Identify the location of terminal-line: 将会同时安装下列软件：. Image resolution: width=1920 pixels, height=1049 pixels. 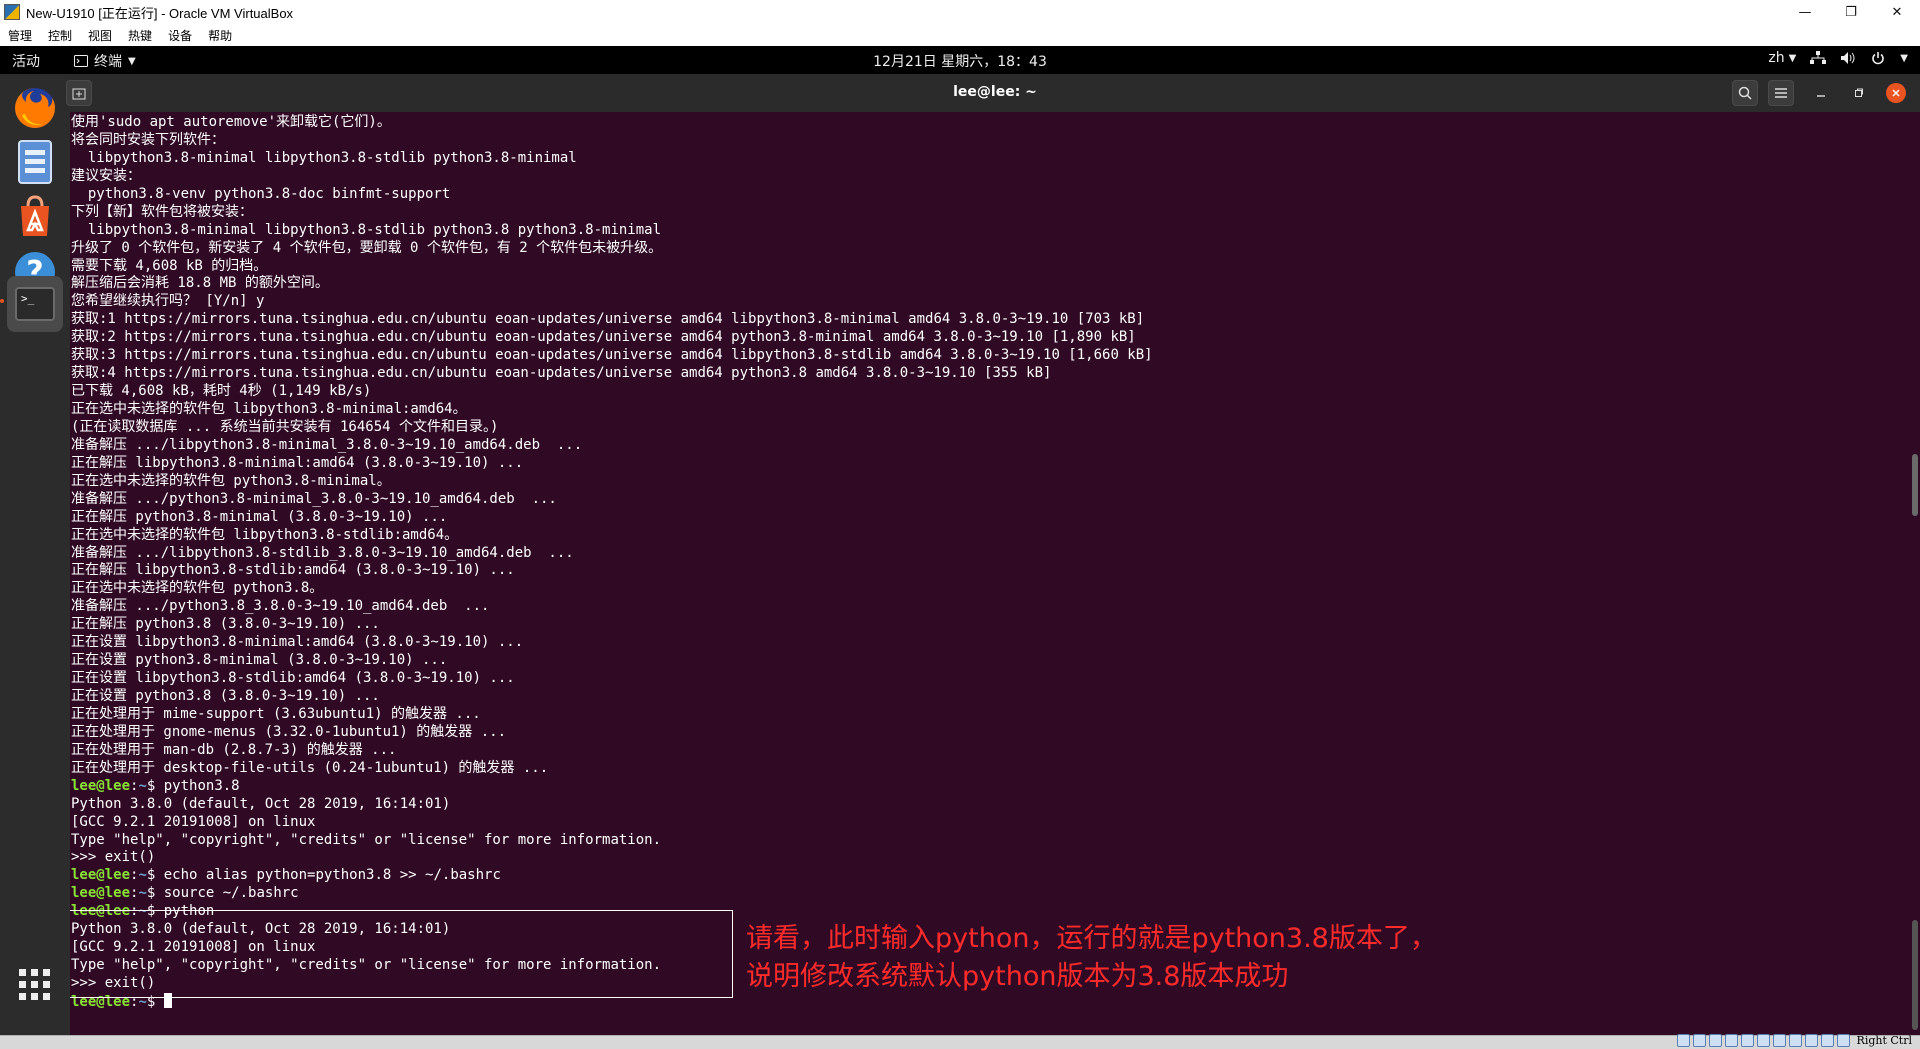
(148, 139).